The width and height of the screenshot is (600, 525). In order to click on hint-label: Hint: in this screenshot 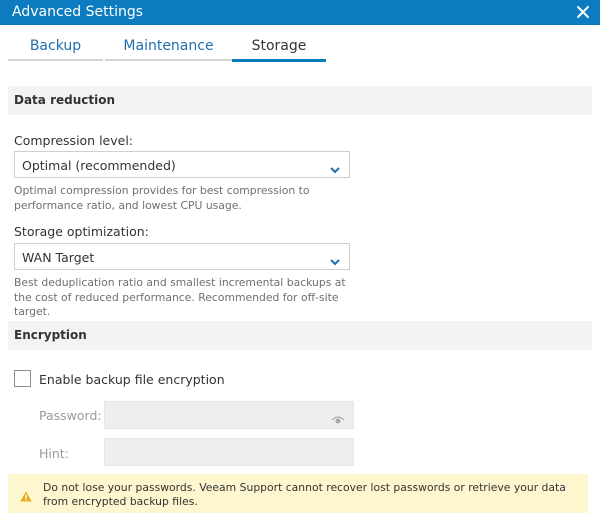, I will do `click(54, 453)`.